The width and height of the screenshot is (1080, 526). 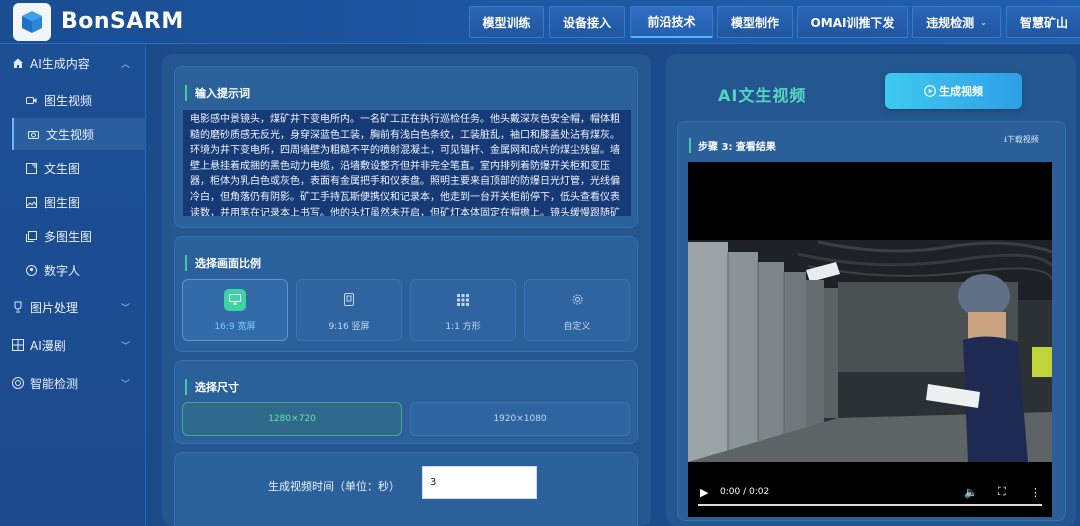 I want to click on sidebar-item-multi-image: 多图生图, so click(x=79, y=236).